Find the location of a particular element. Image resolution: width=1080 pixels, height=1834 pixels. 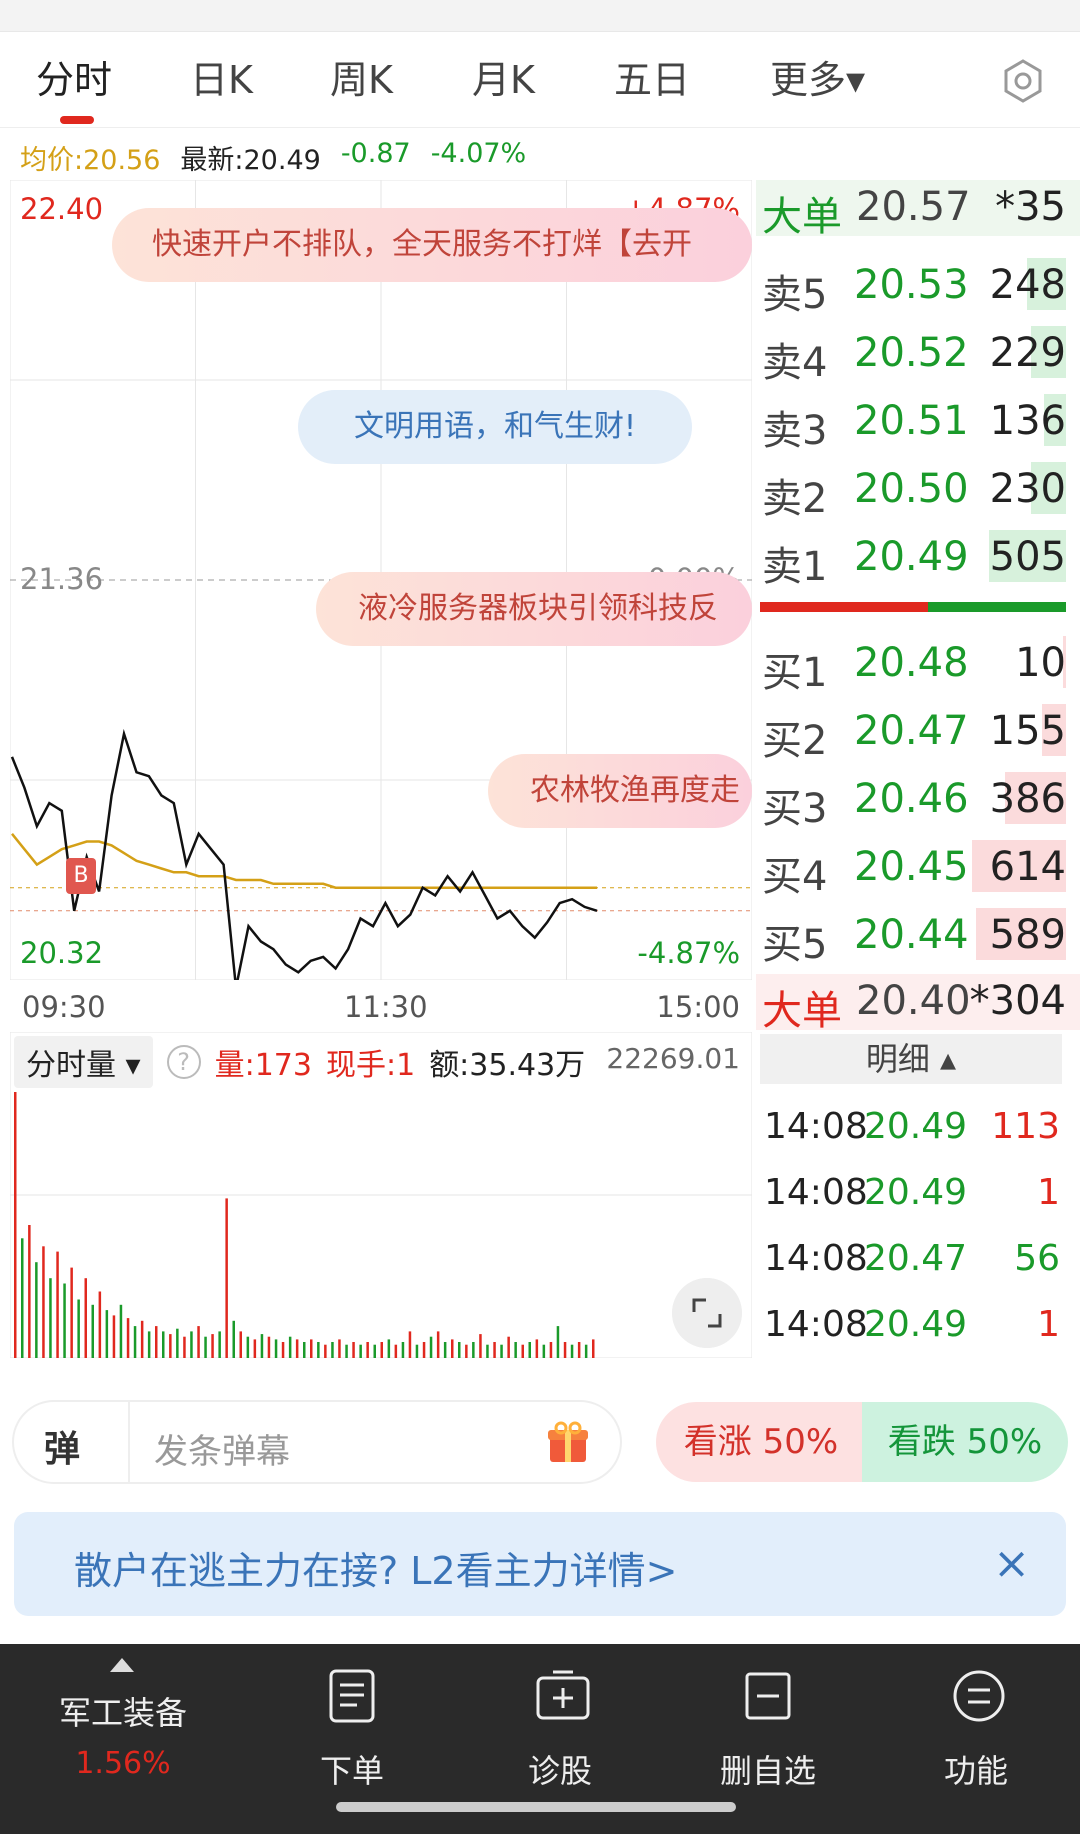

ask-level-2: 卖2 20.50 230 is located at coordinates (918, 488).